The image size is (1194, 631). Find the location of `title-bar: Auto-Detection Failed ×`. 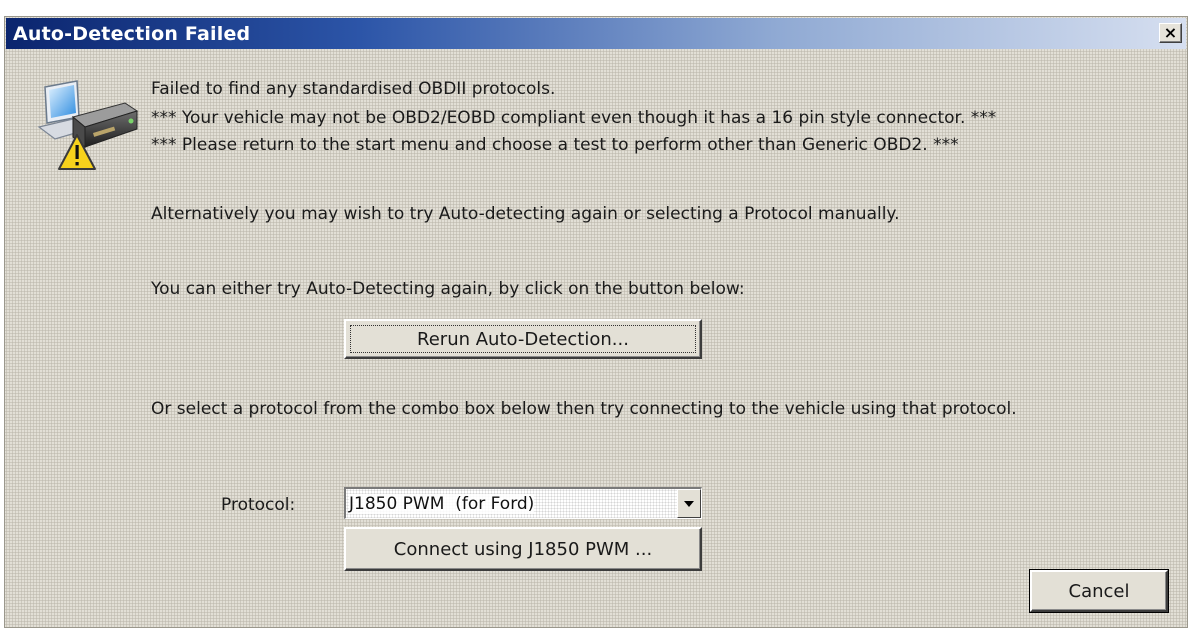

title-bar: Auto-Detection Failed × is located at coordinates (596, 33).